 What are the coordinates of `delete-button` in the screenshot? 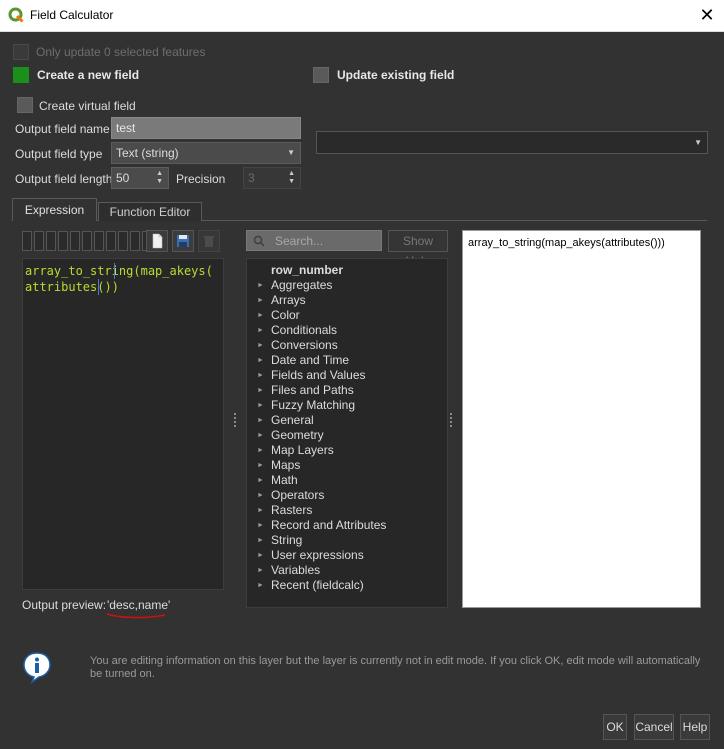 It's located at (209, 241).